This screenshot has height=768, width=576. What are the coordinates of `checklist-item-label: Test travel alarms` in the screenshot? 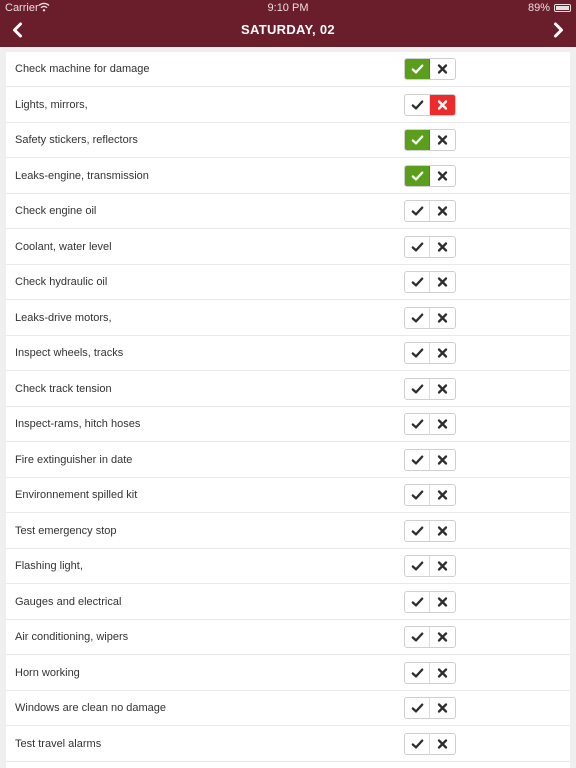 It's located at (58, 743).